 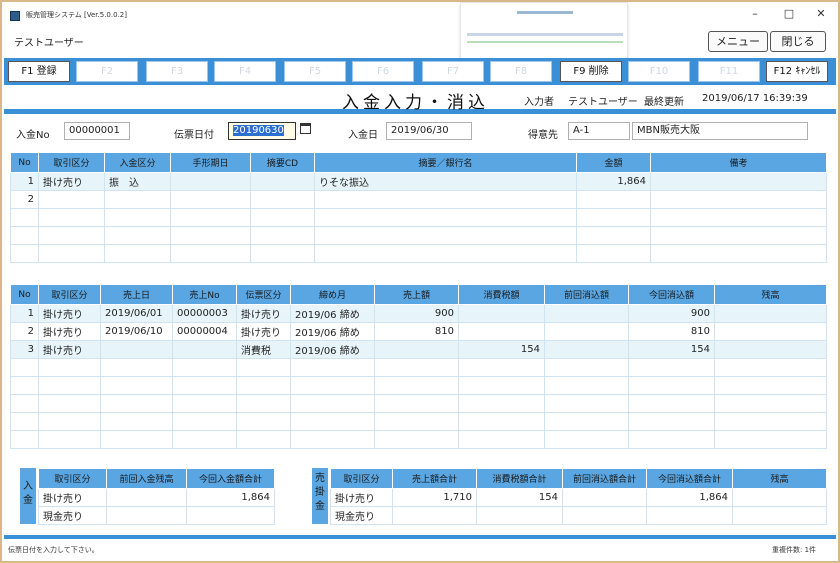 I want to click on title-bar: 販売管理システム [Ver.5.0.0.2] – □ ✕, so click(x=420, y=15).